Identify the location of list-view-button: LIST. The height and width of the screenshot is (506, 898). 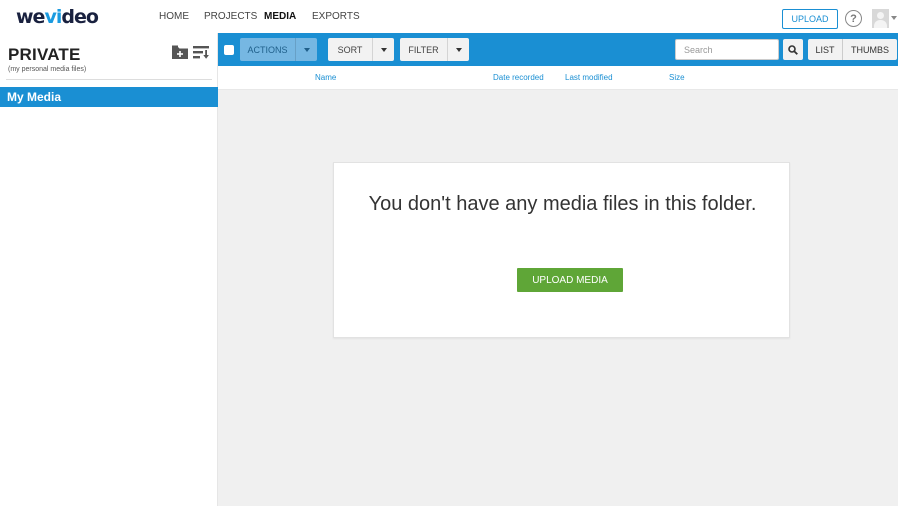
(825, 49).